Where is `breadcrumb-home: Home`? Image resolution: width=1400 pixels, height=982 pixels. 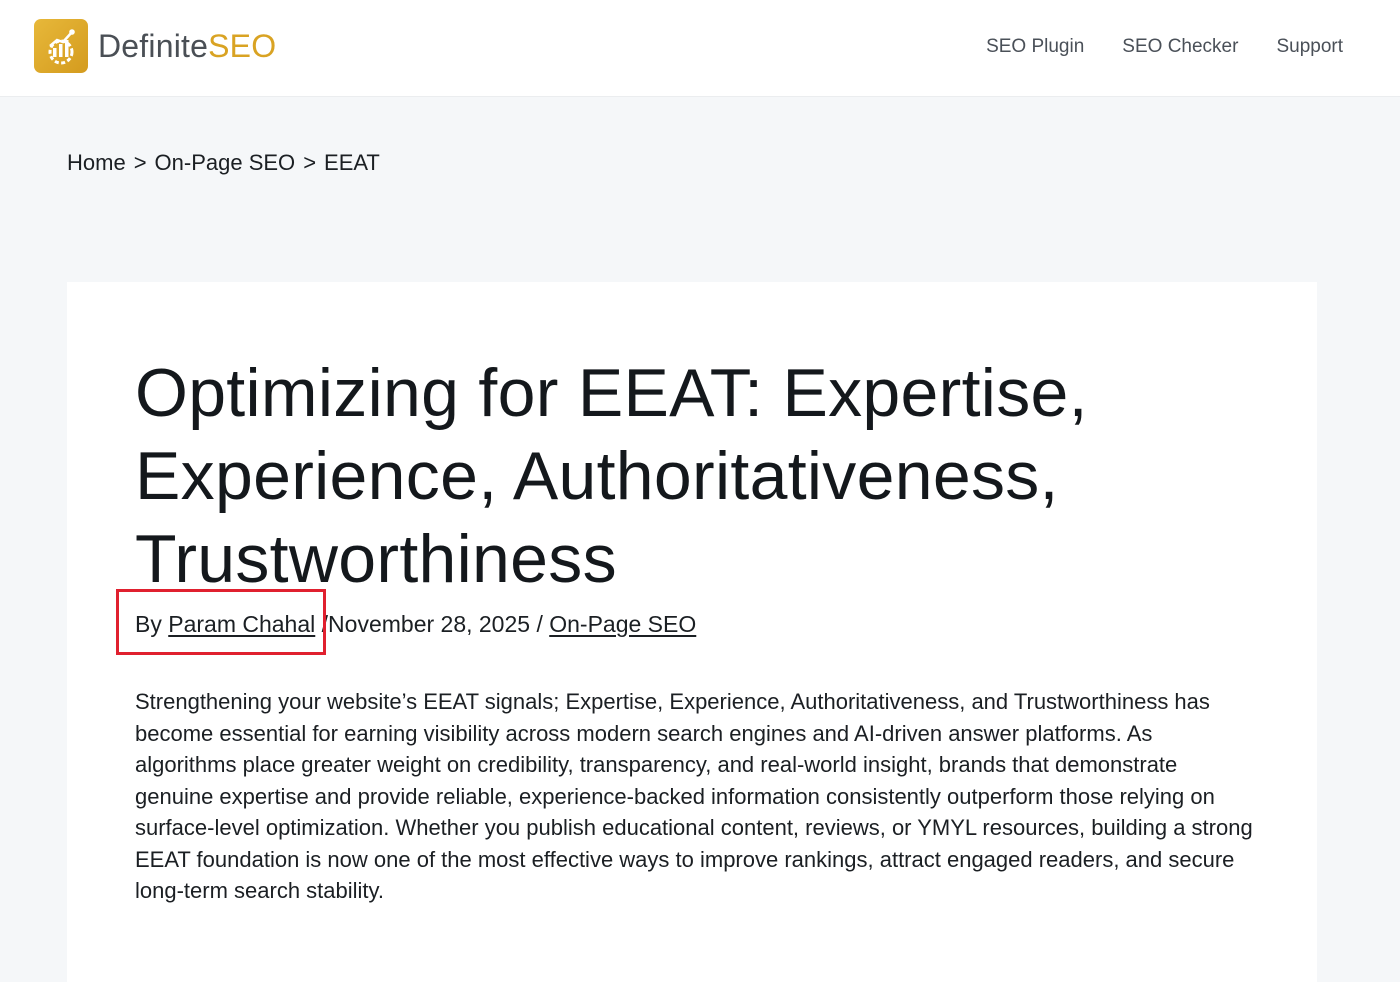
breadcrumb-home: Home is located at coordinates (96, 163).